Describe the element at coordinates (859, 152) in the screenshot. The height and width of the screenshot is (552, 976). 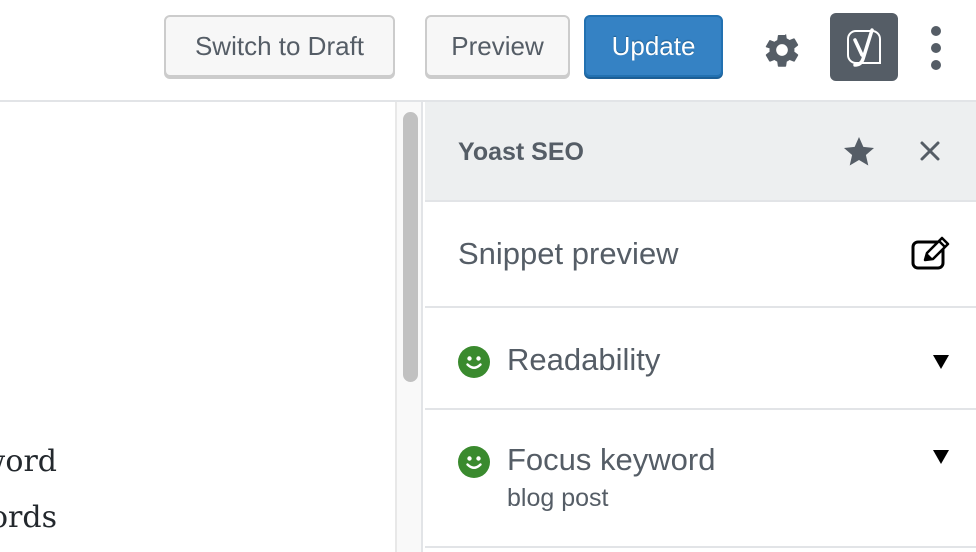
I see `star-icon` at that location.